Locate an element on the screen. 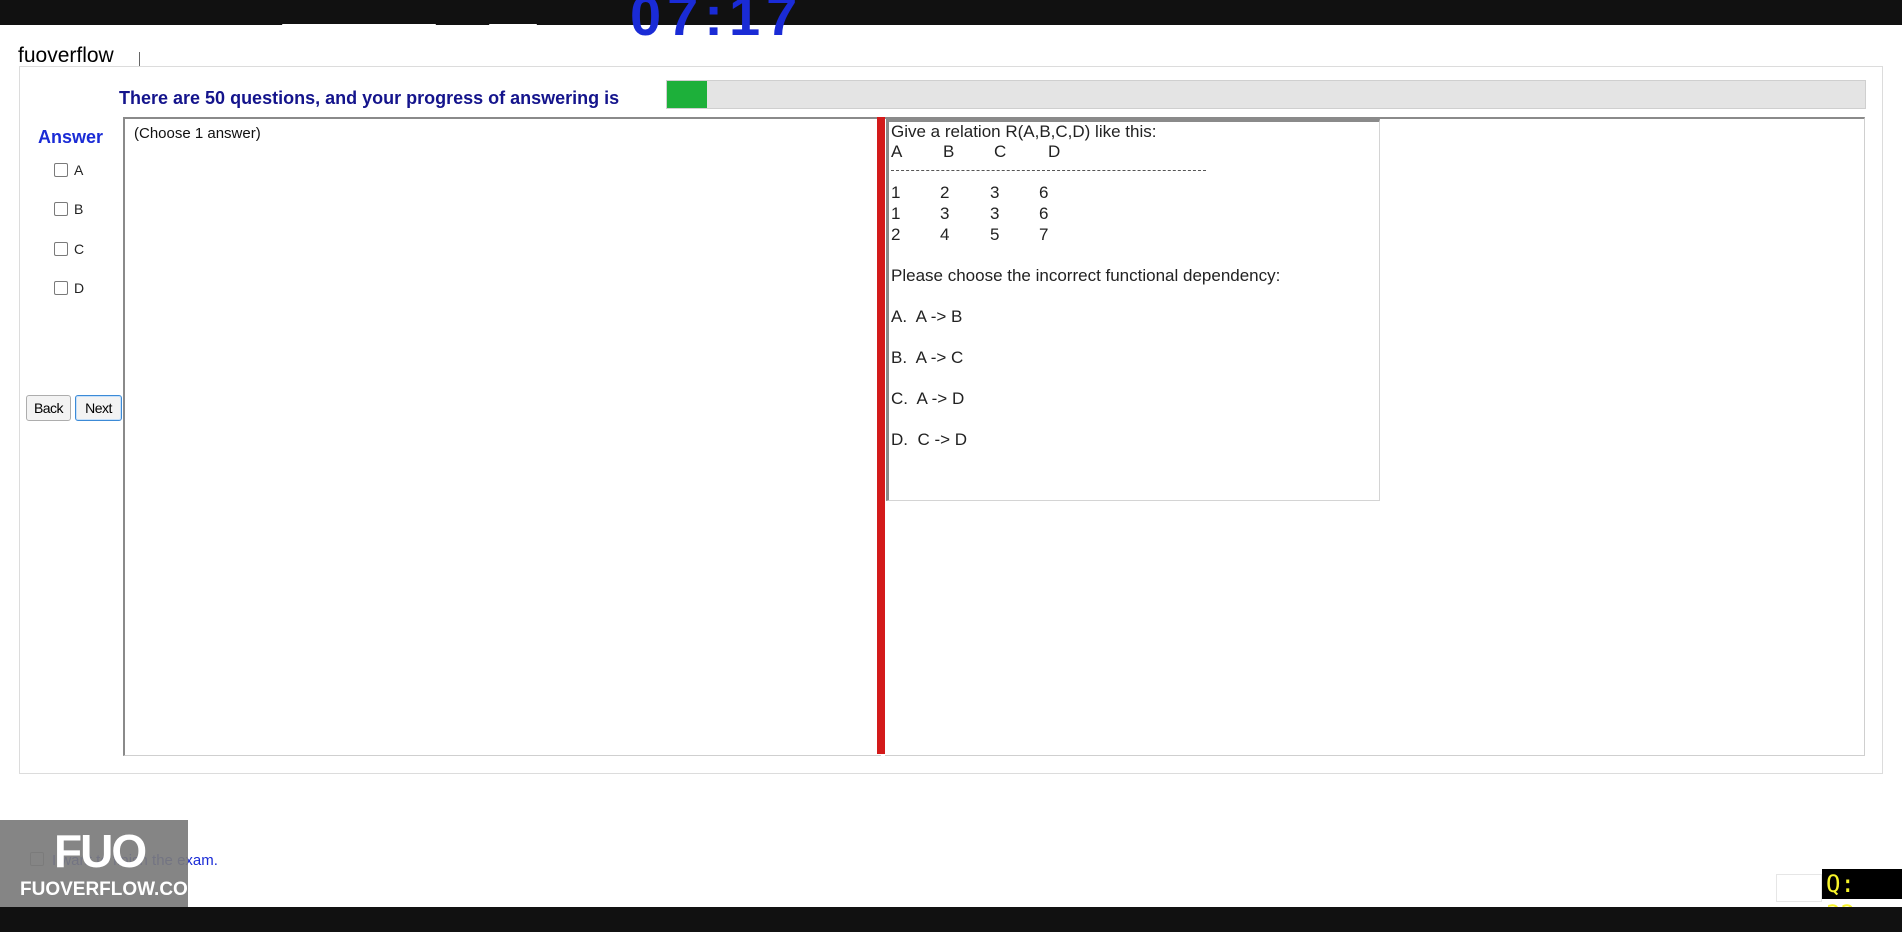 The width and height of the screenshot is (1902, 932). answer-option-b-label: B is located at coordinates (79, 209).